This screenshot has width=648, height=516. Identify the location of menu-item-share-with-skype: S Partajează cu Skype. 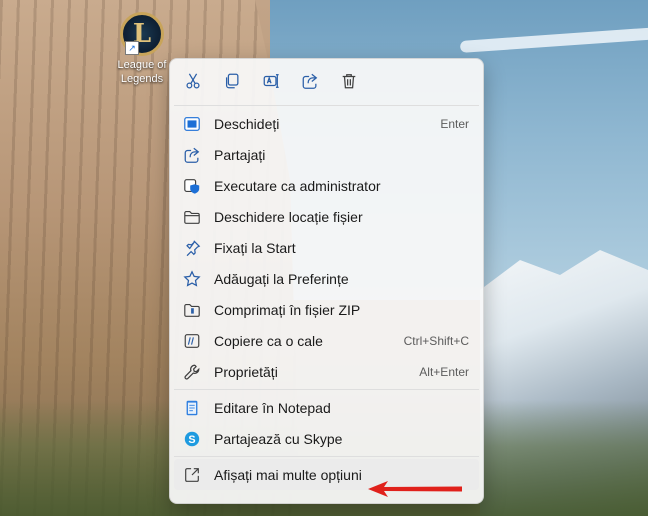
(326, 438).